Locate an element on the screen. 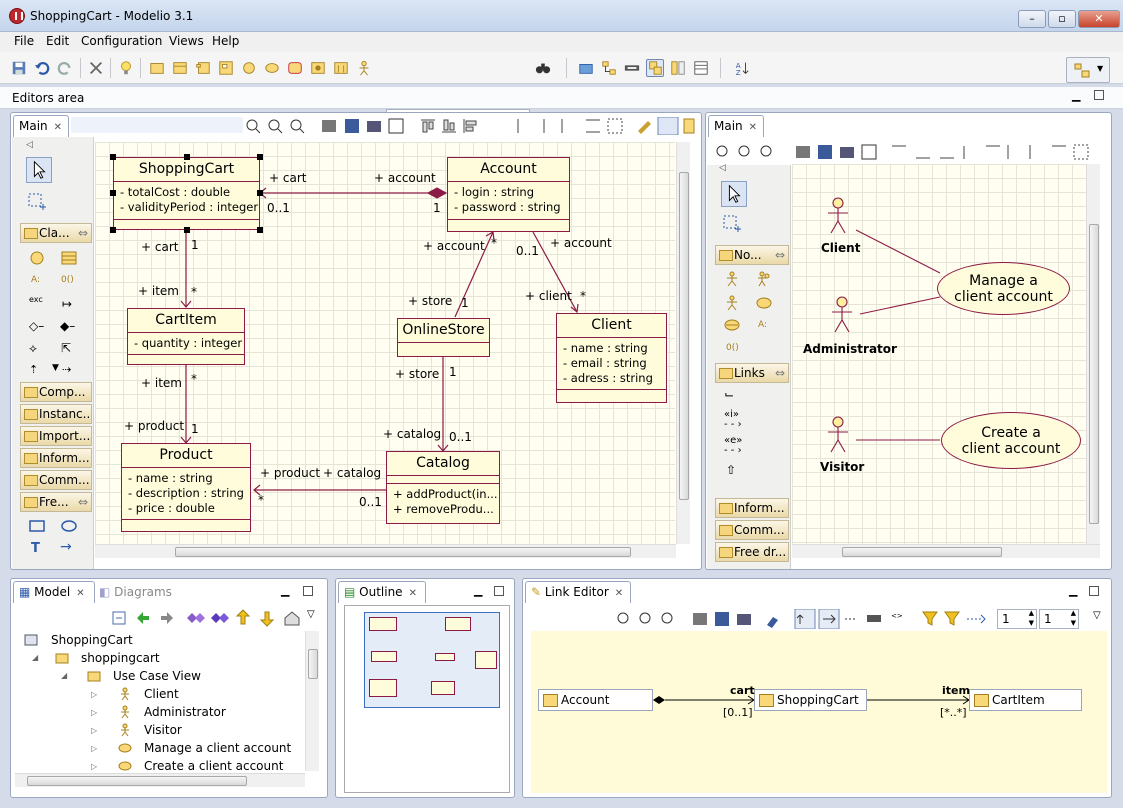 Image resolution: width=1123 pixels, height=808 pixels. text-tool-icon: T is located at coordinates (35, 548).